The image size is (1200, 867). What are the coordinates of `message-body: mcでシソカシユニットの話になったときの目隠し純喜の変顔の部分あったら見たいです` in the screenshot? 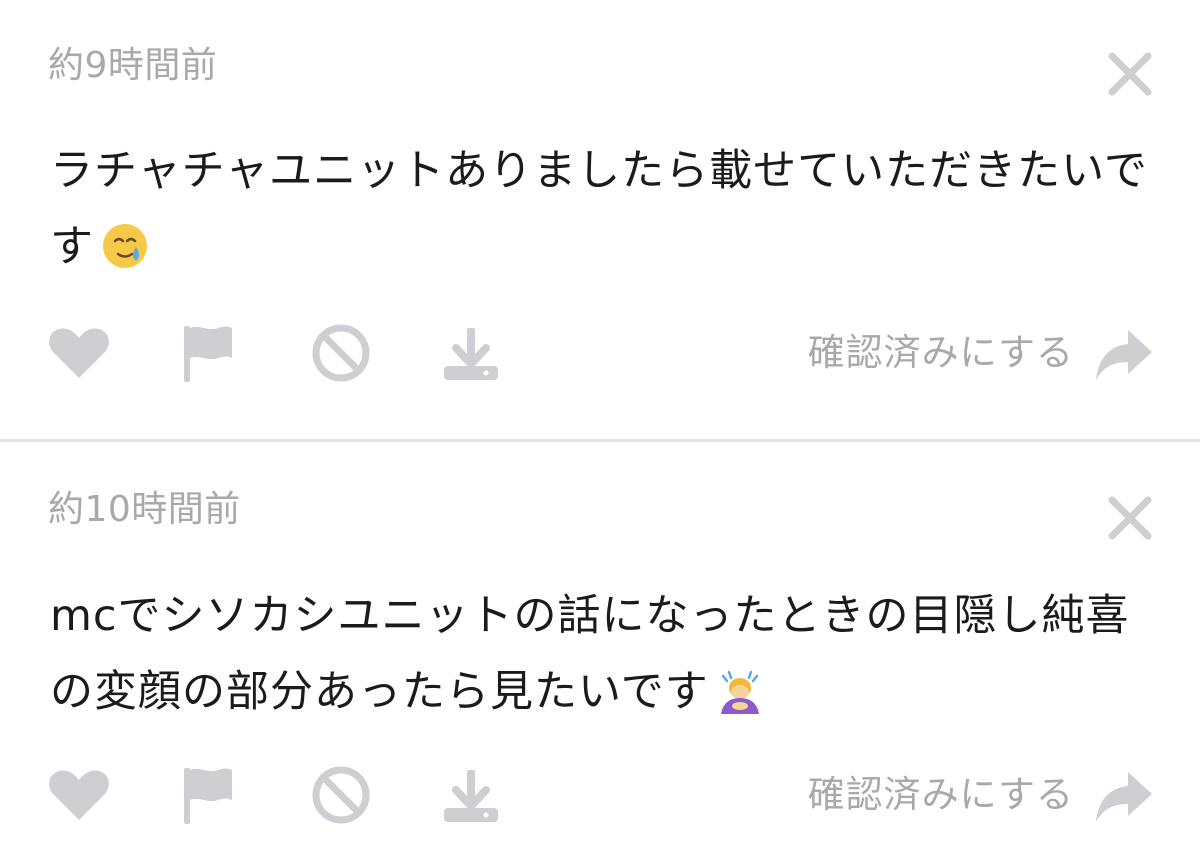 It's located at (590, 654).